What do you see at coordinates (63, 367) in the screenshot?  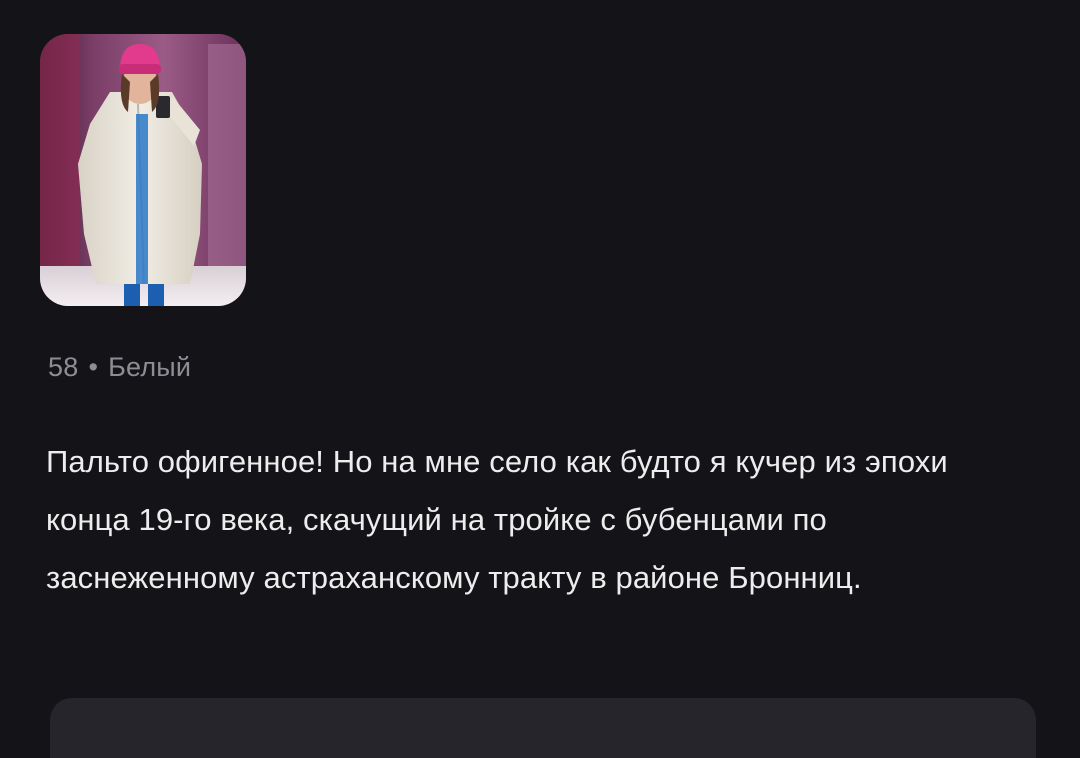 I see `review-size: 58` at bounding box center [63, 367].